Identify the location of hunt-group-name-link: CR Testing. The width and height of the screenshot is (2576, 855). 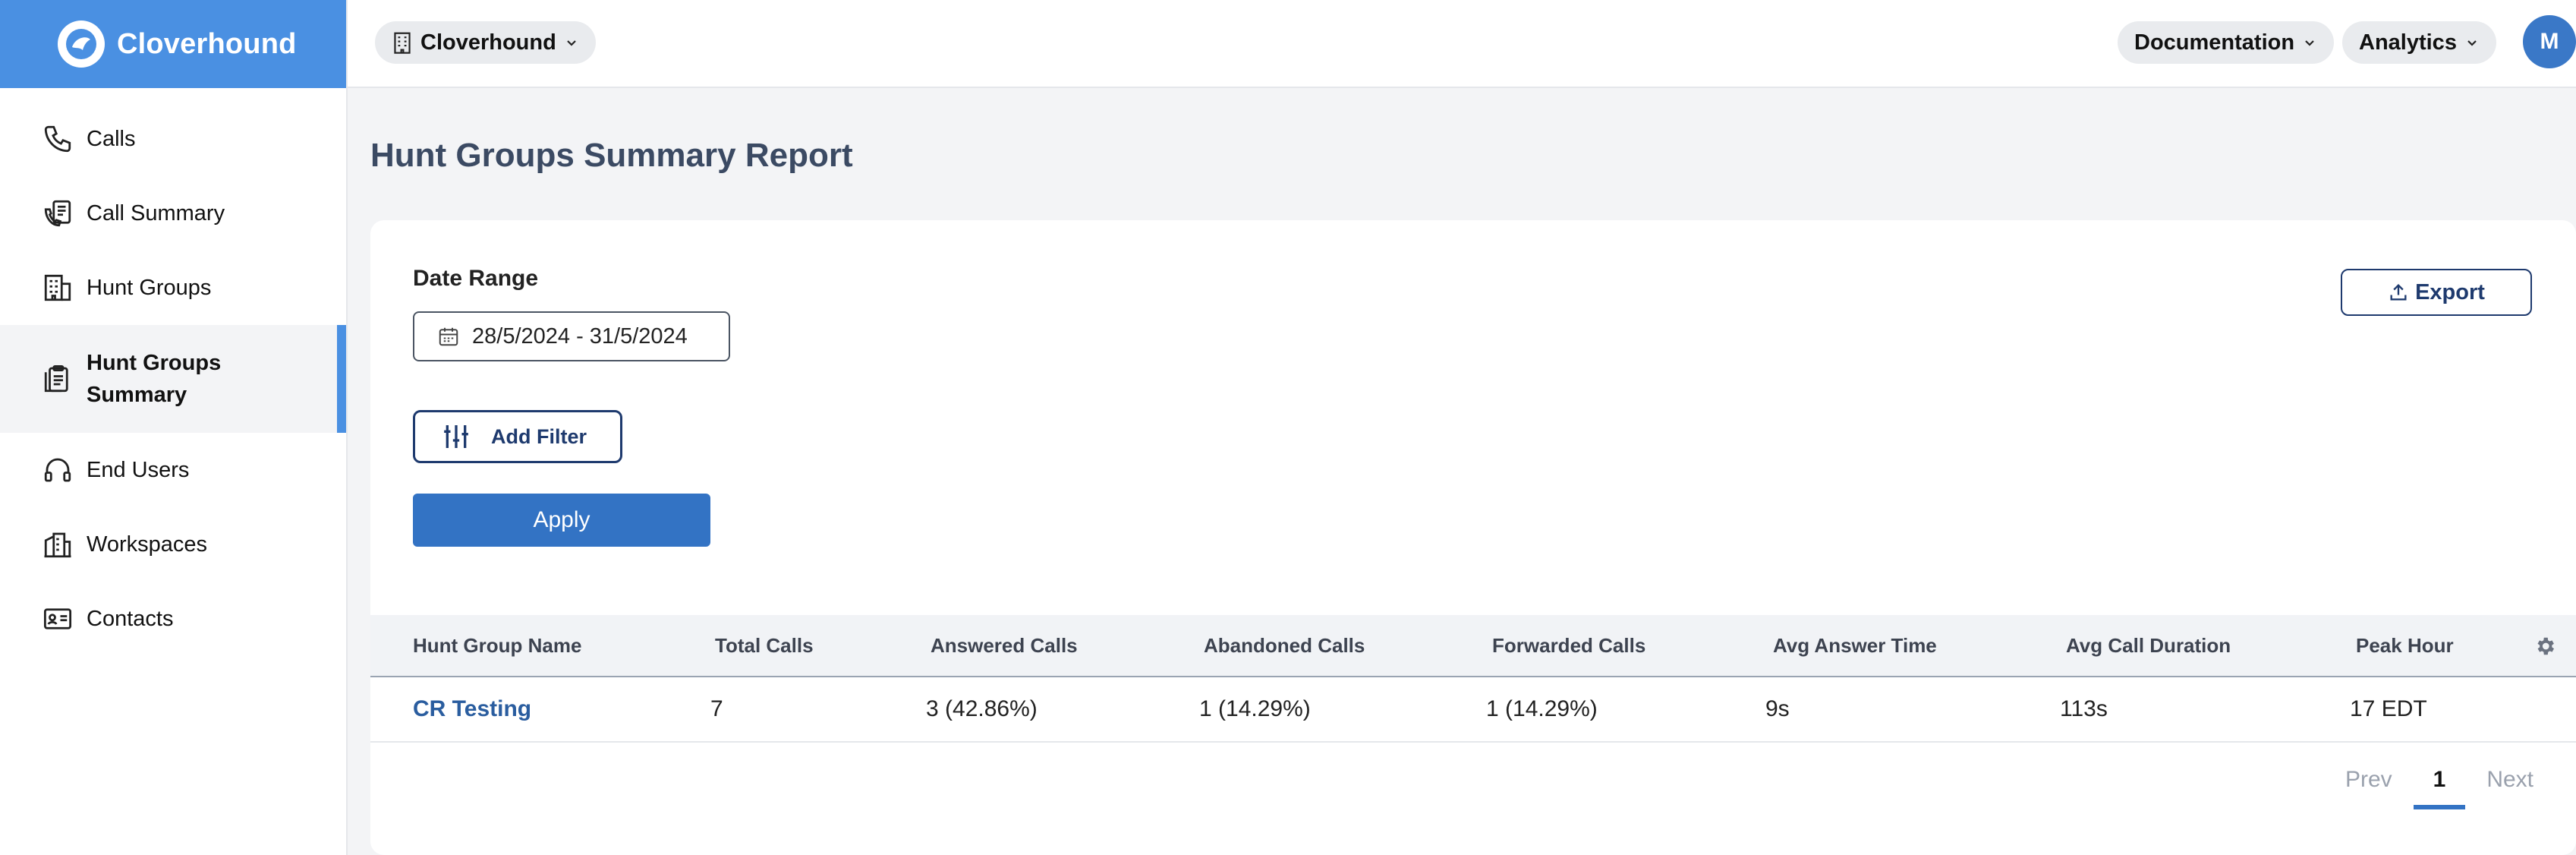
(472, 709).